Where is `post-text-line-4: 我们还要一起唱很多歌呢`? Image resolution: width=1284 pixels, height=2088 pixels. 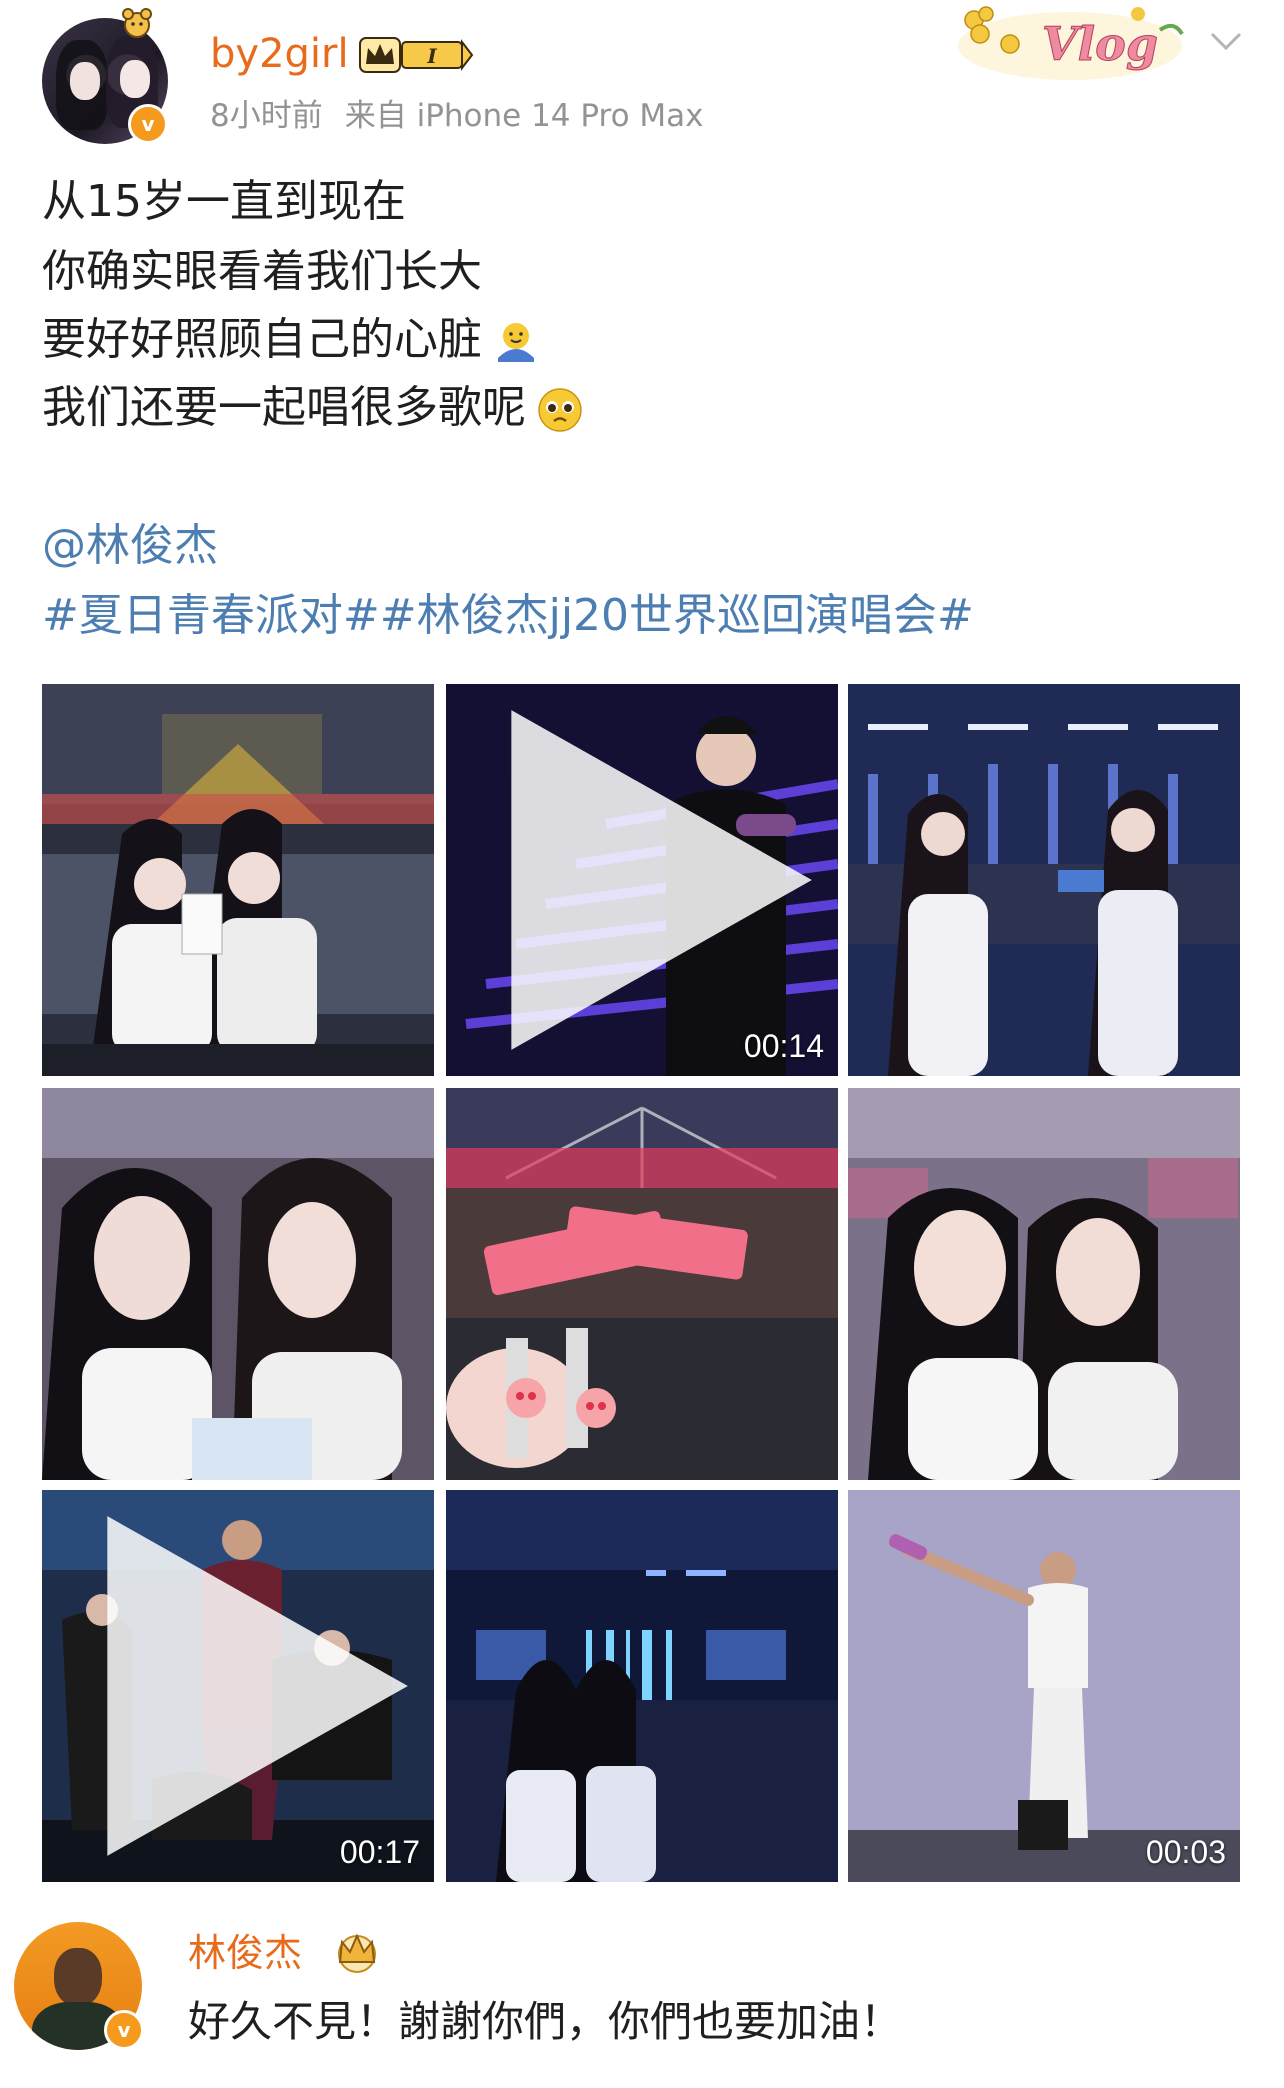
post-text-line-4: 我们还要一起唱很多歌呢 is located at coordinates (313, 408).